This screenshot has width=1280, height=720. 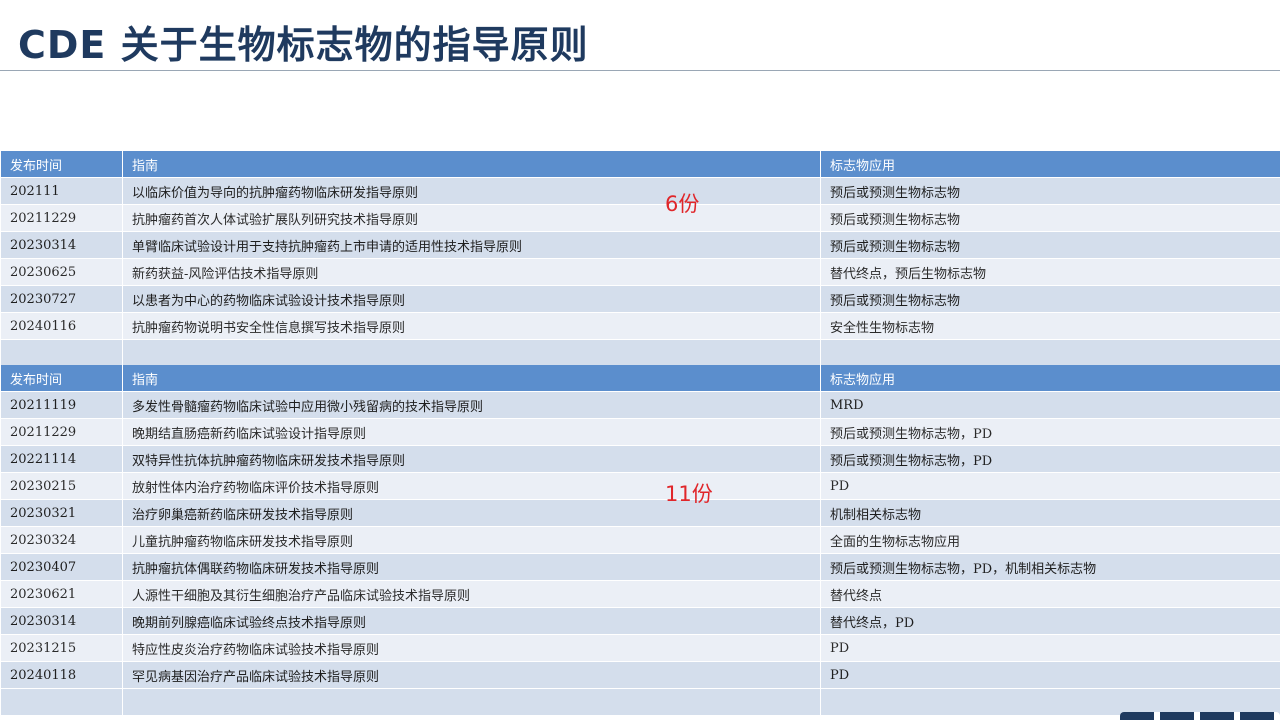 I want to click on cell-guide: 抗肿瘤药物说明书安全性信息撰写技术指导原则, so click(x=471, y=326).